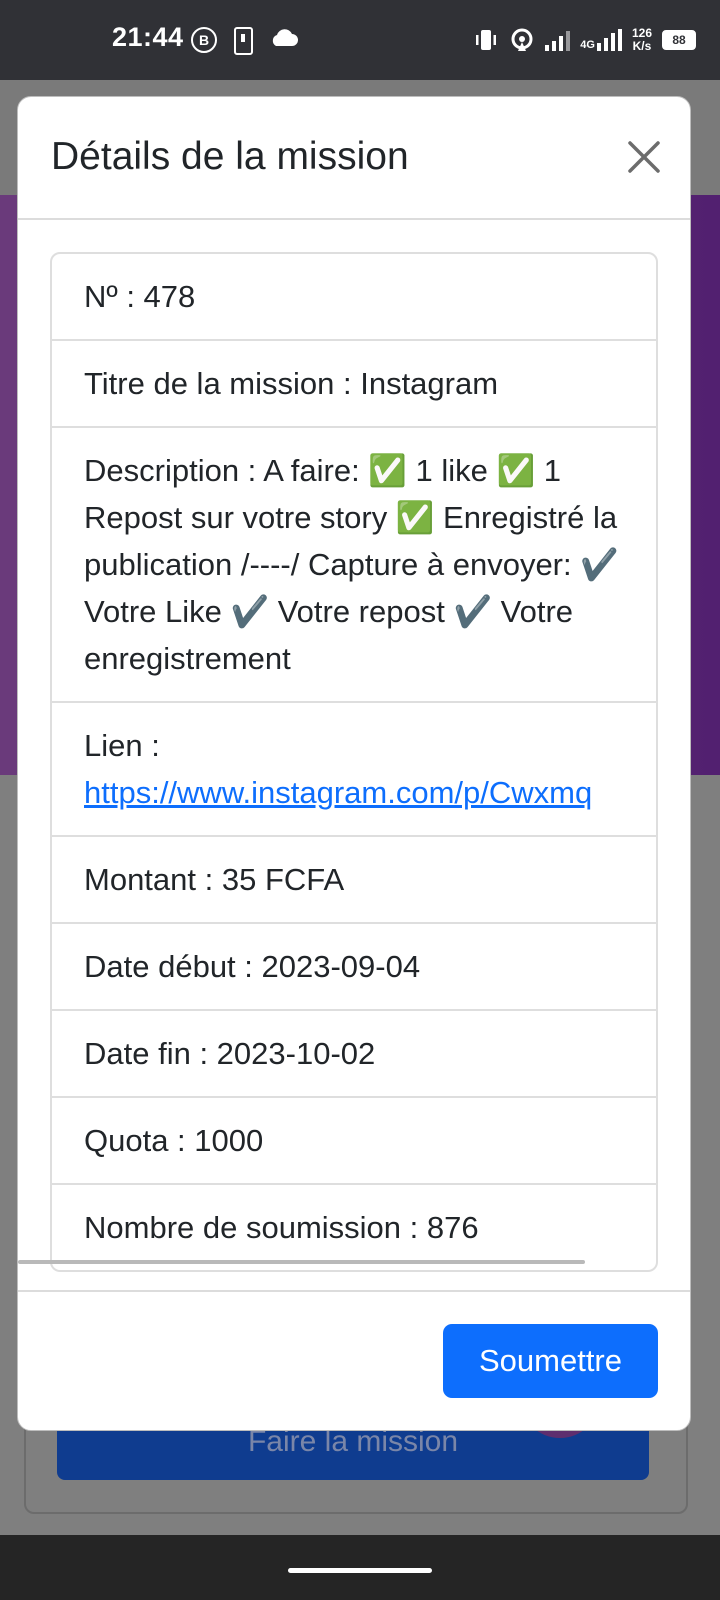 The image size is (720, 1600). Describe the element at coordinates (354, 1226) in the screenshot. I see `mission-submissions: Nombre de soumission : 876` at that location.